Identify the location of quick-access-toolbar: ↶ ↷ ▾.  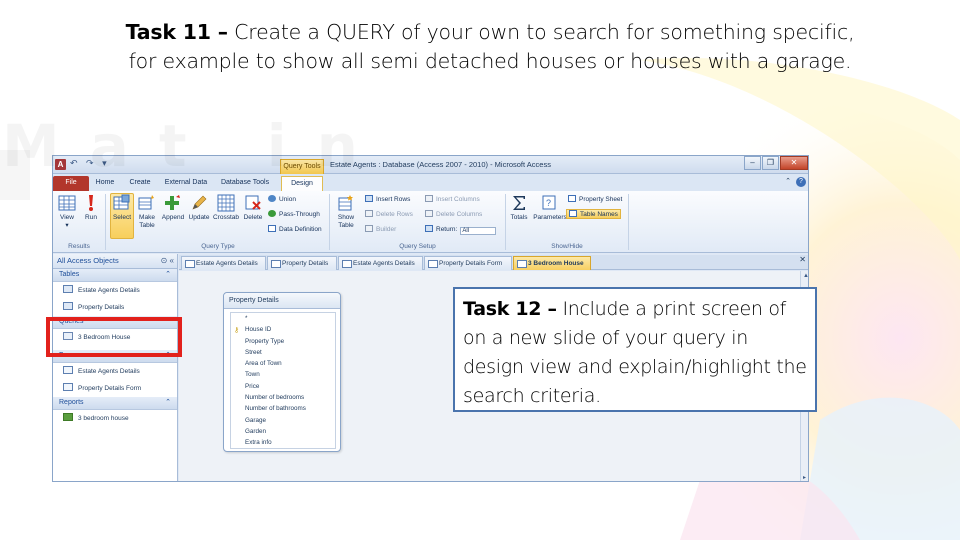
(90, 163).